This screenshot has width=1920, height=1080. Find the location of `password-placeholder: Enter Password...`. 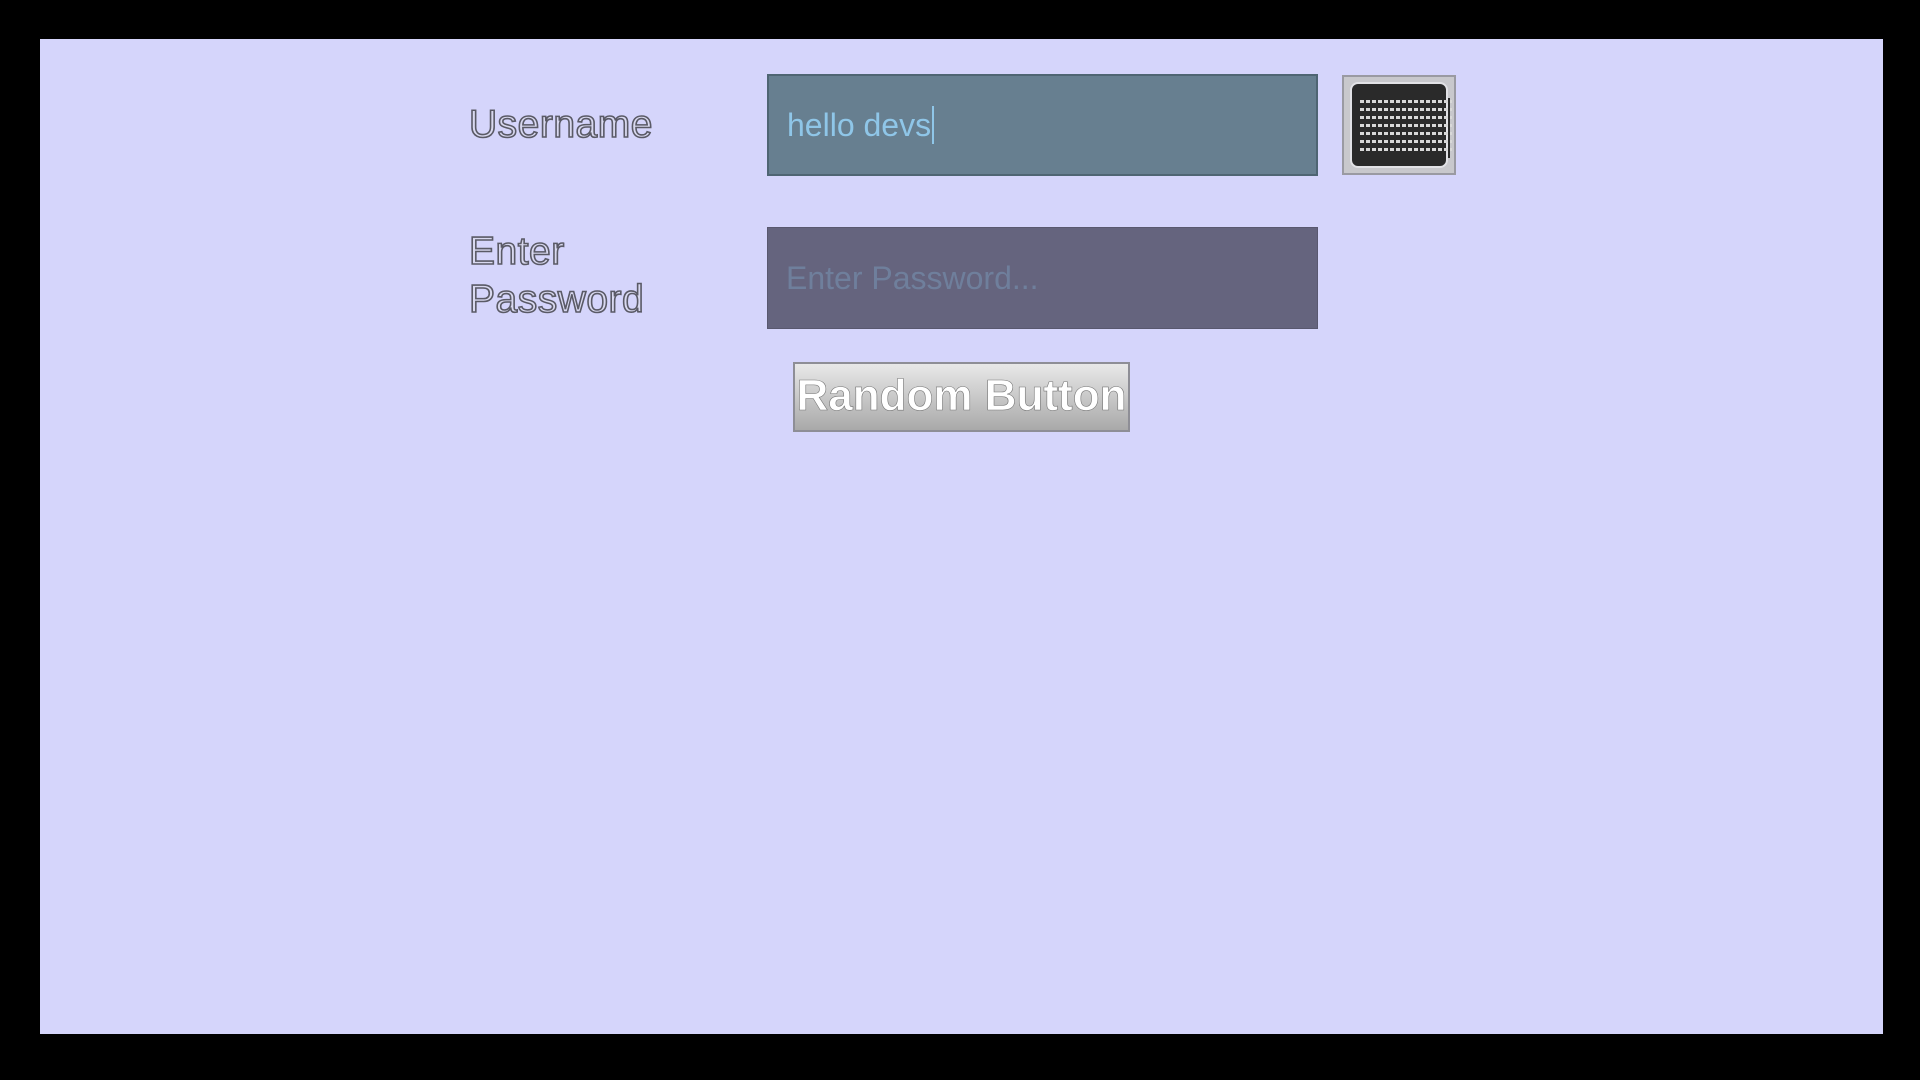

password-placeholder: Enter Password... is located at coordinates (912, 277).